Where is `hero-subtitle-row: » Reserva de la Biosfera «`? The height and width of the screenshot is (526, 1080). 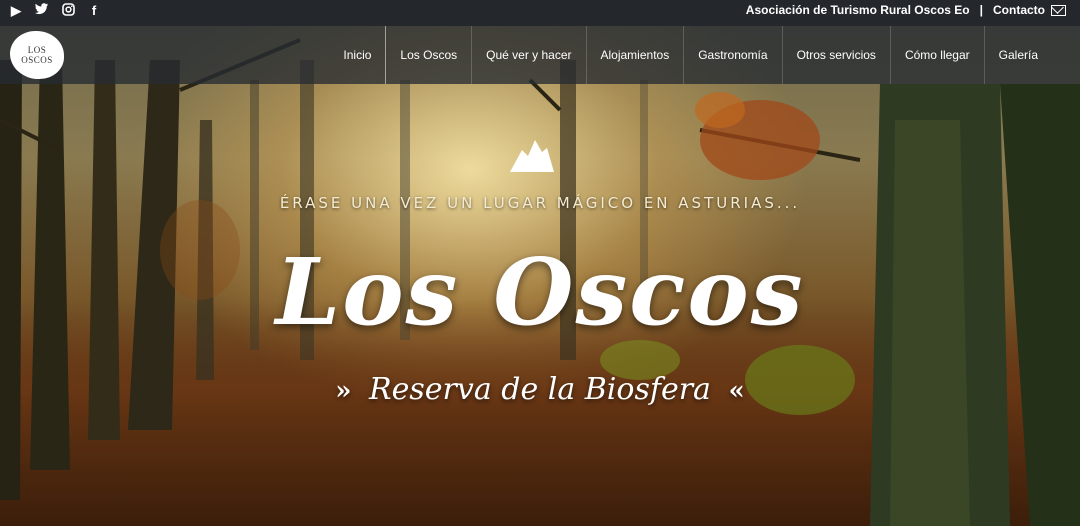 hero-subtitle-row: » Reserva de la Biosfera « is located at coordinates (540, 389).